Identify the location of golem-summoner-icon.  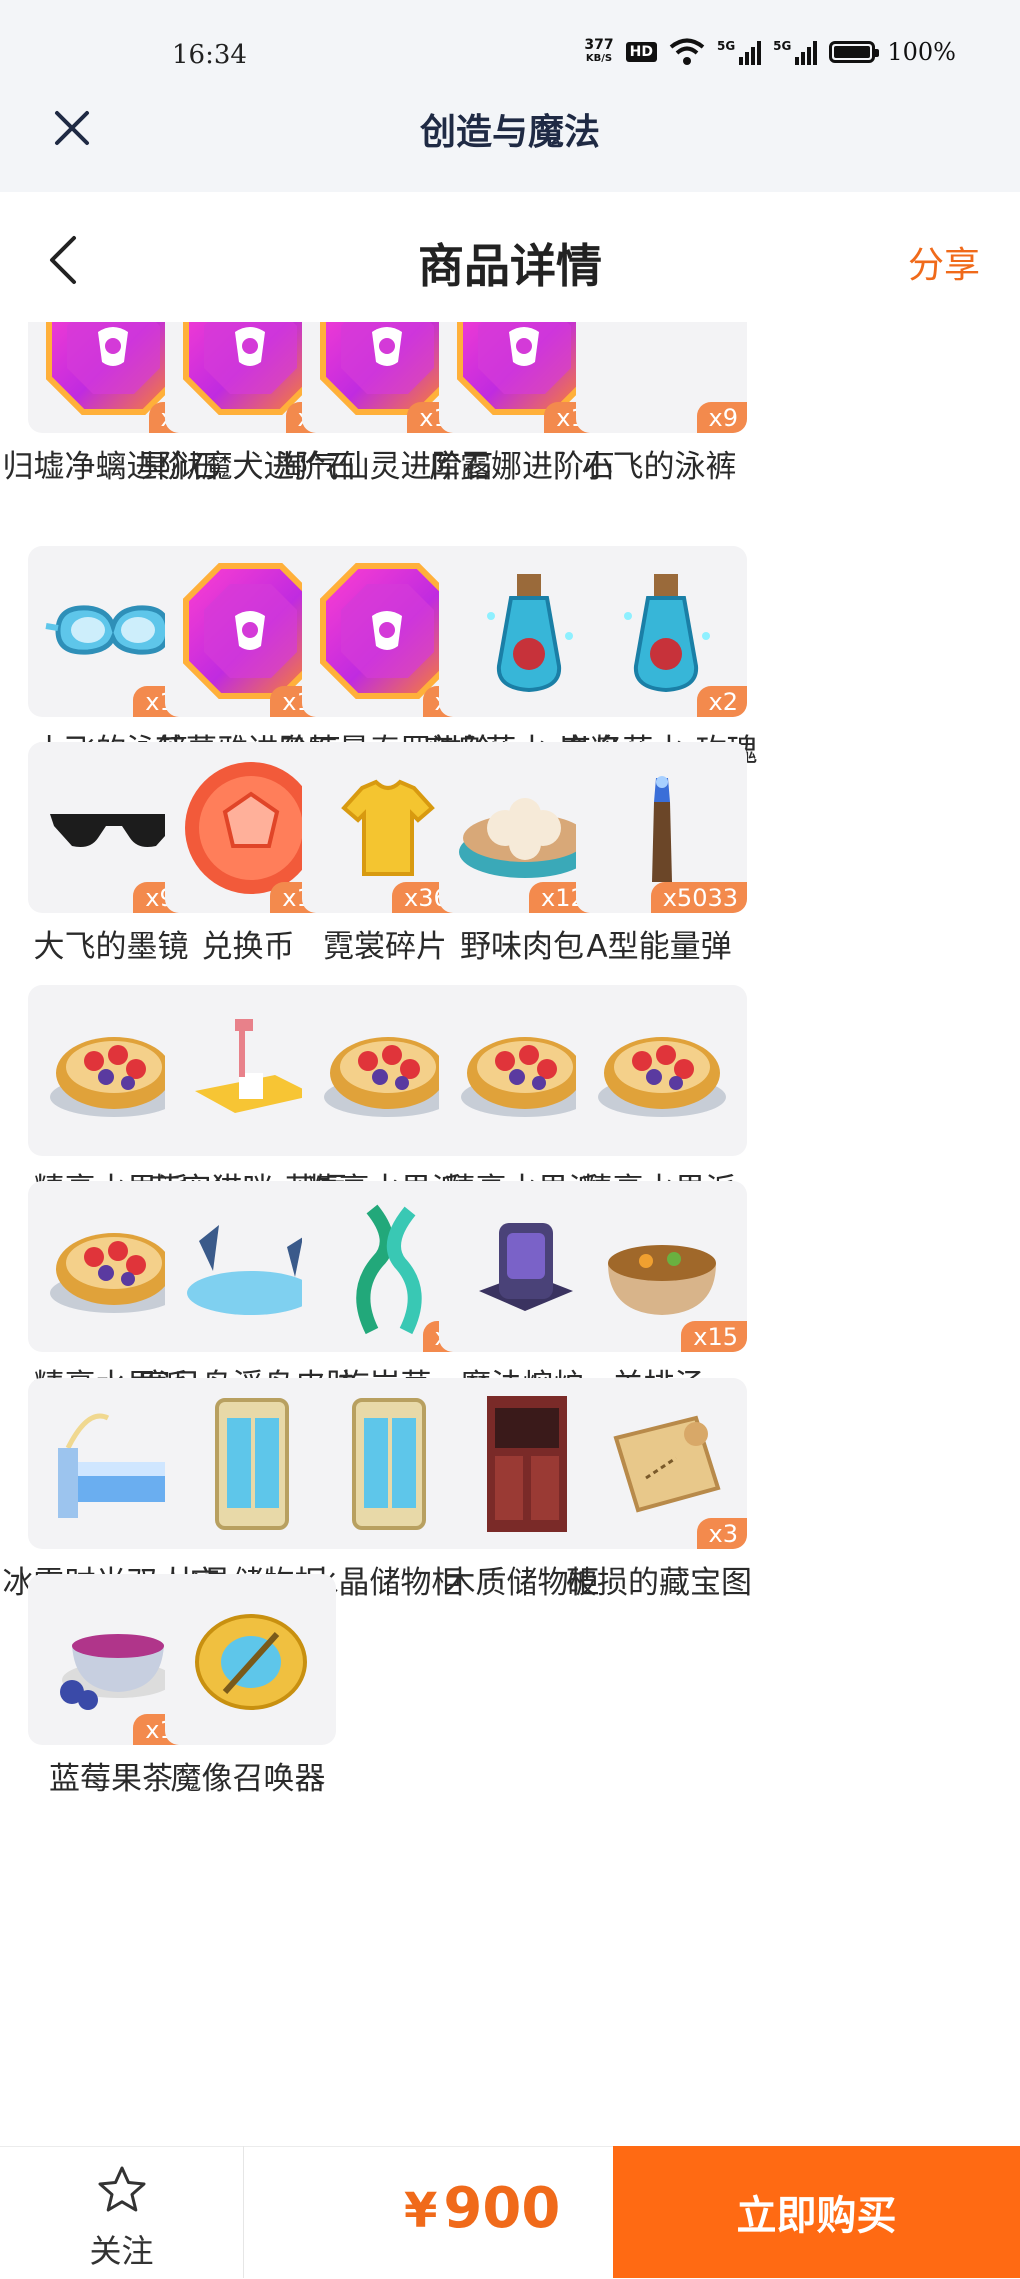
(251, 1662).